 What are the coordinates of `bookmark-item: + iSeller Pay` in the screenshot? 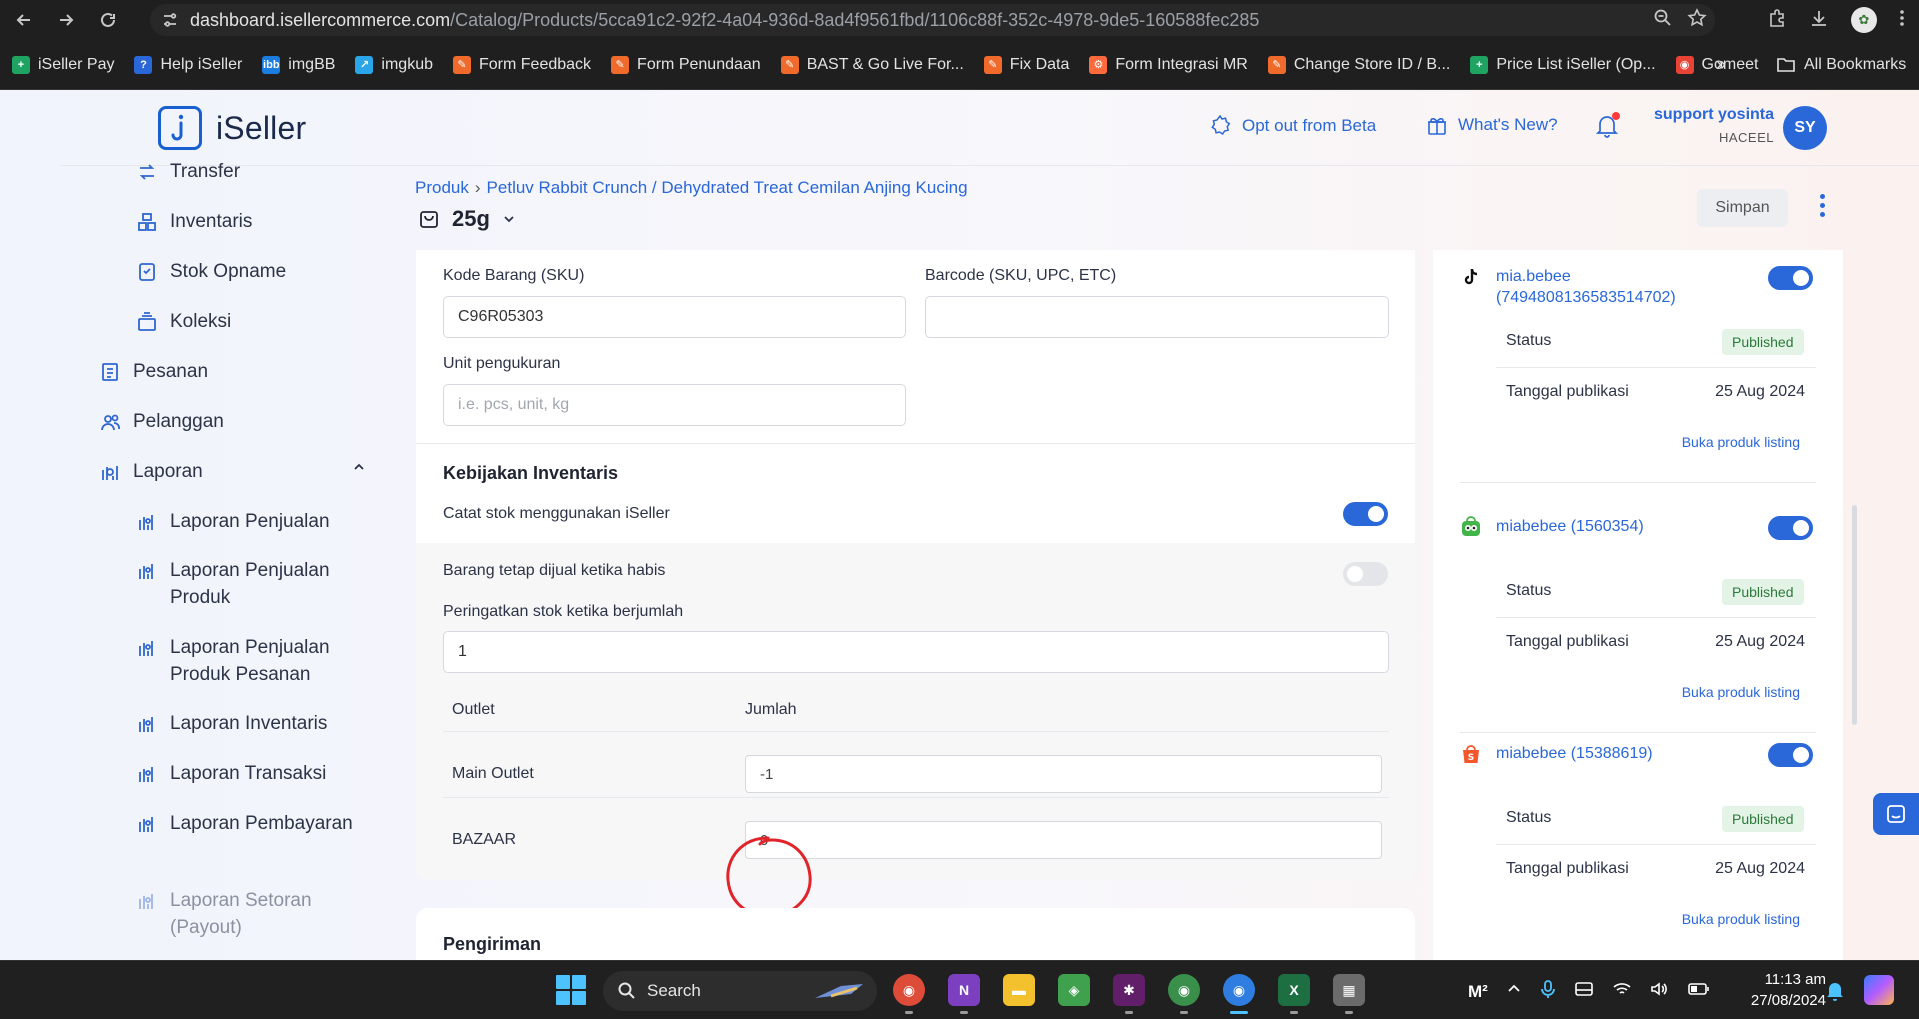 It's located at (63, 64).